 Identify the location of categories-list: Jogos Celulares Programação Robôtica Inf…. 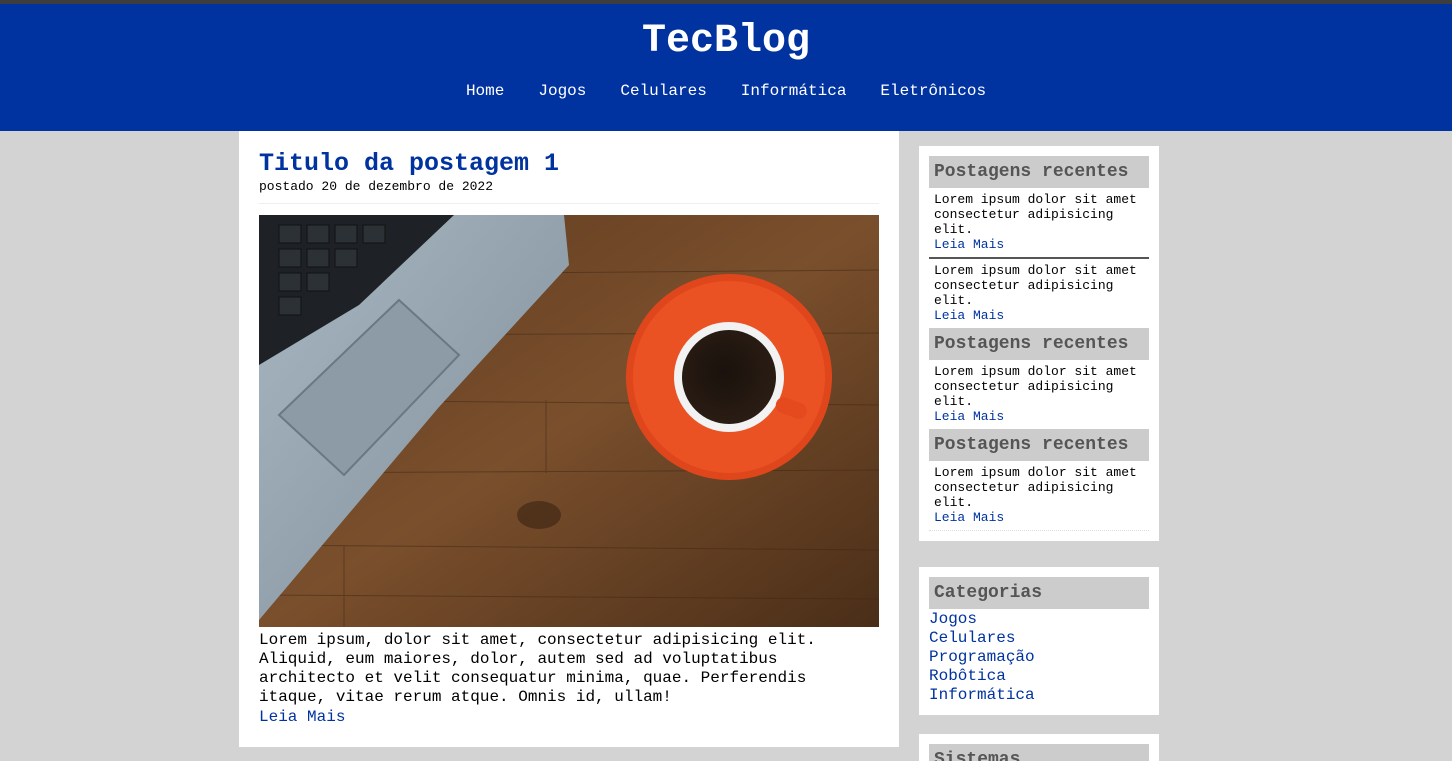
(1039, 657).